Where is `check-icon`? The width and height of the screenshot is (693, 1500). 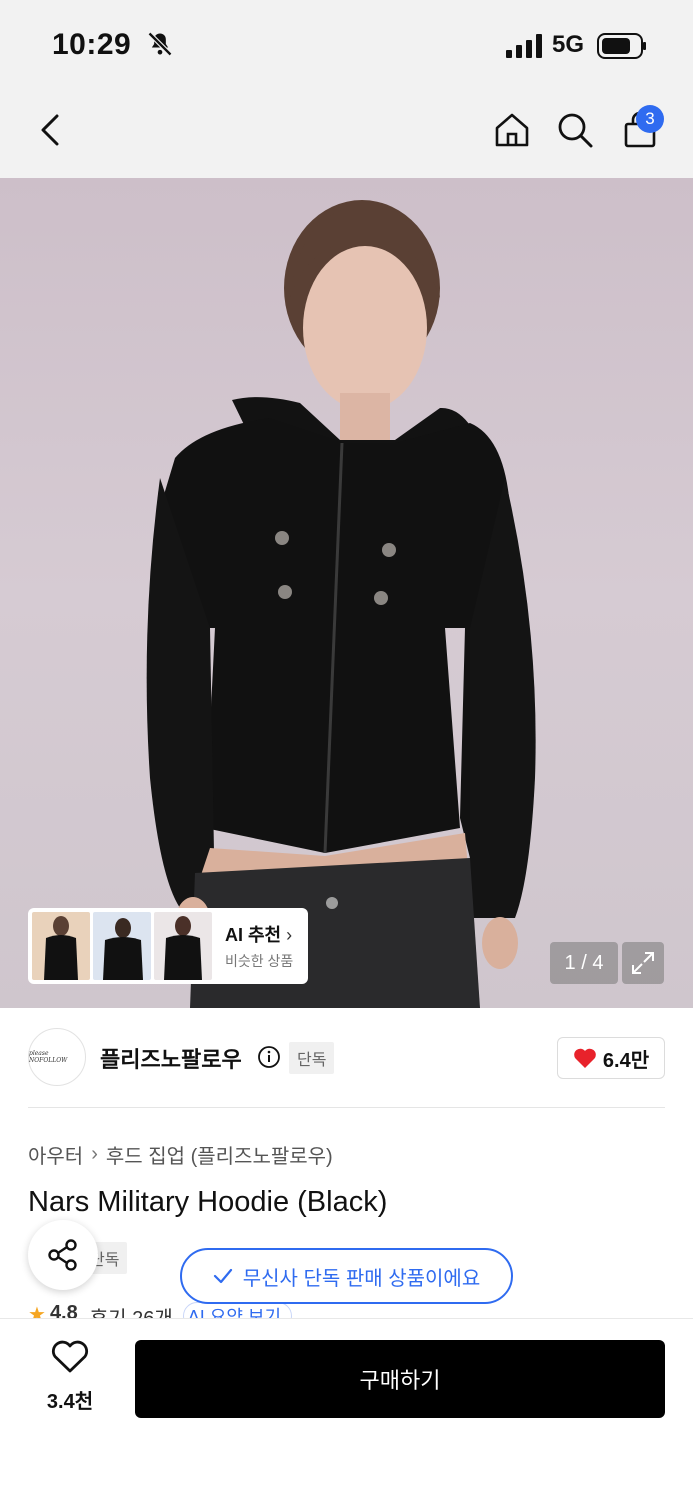
check-icon is located at coordinates (222, 1276).